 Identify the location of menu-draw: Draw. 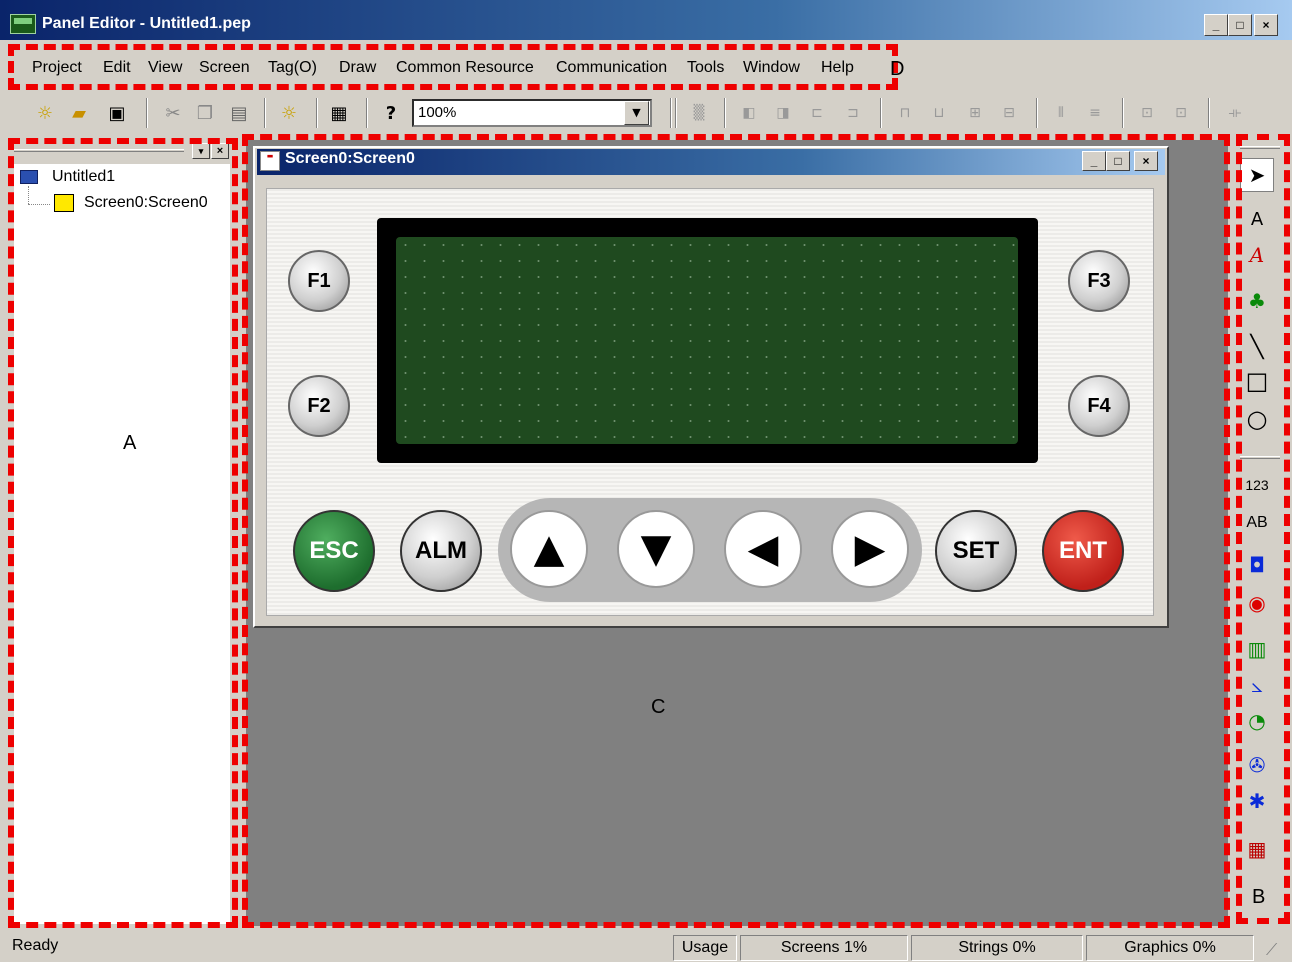
(357, 68).